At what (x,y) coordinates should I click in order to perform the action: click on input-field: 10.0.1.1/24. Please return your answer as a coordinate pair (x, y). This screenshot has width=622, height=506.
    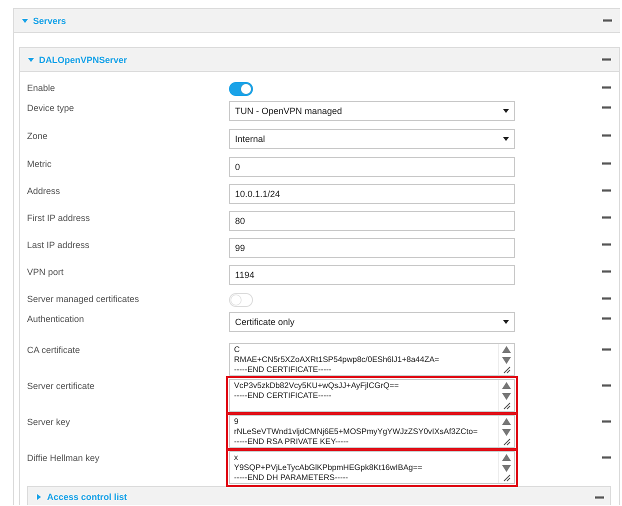
    Looking at the image, I should click on (372, 194).